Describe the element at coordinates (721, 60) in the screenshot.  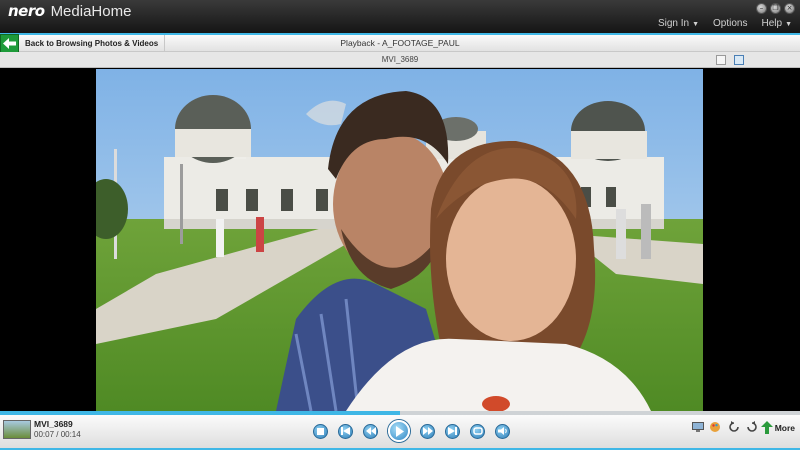
I see `single-view-icon` at that location.